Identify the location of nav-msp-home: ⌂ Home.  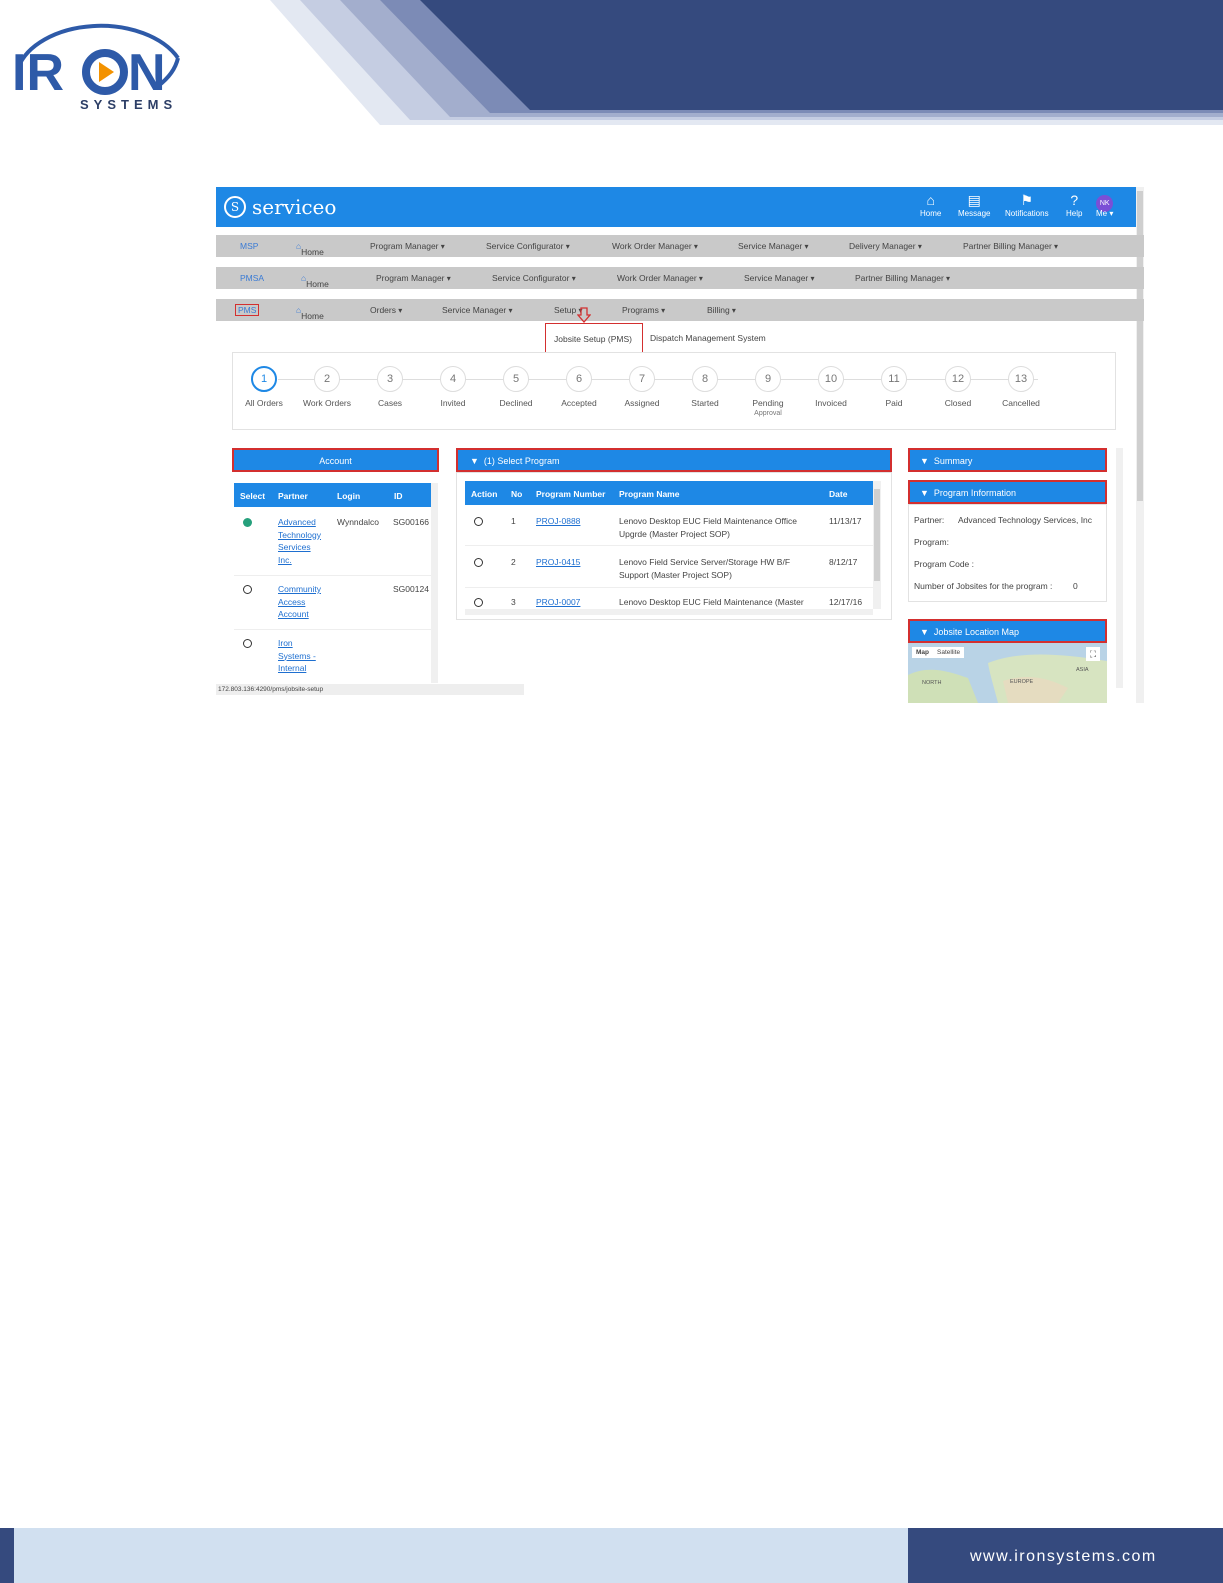
(310, 249).